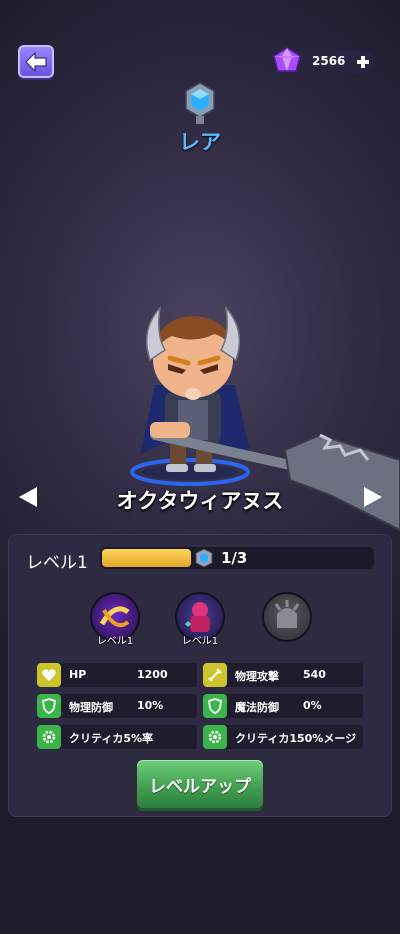 The width and height of the screenshot is (400, 934). I want to click on stat-phys-attack-name: 物理攻撃, so click(257, 676).